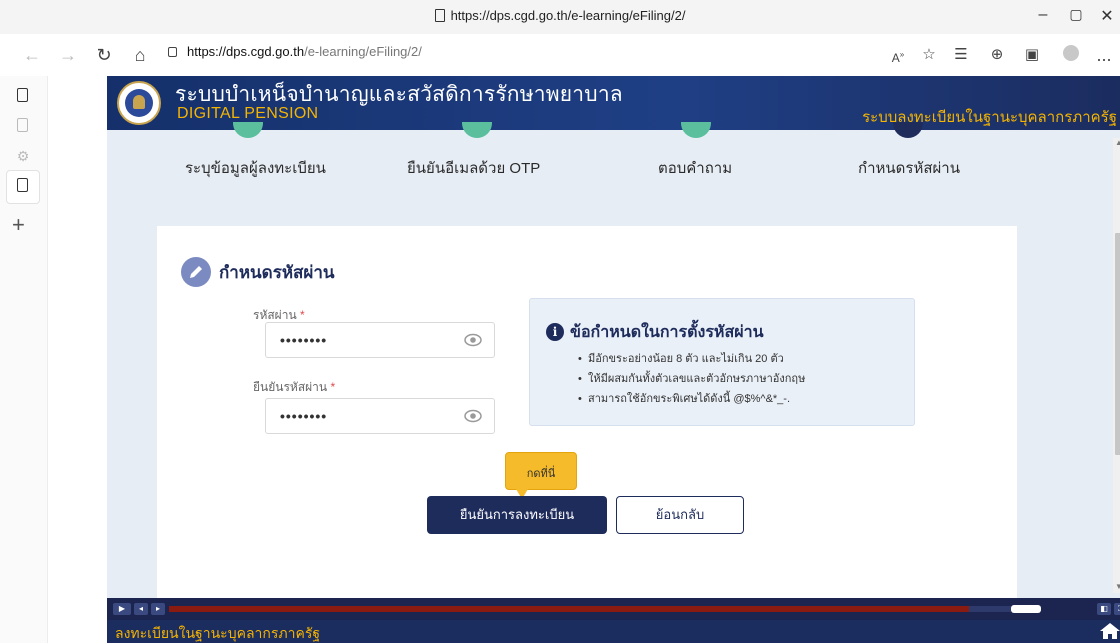 The width and height of the screenshot is (1120, 643). What do you see at coordinates (1104, 609) in the screenshot?
I see `captions-icon: ◧` at bounding box center [1104, 609].